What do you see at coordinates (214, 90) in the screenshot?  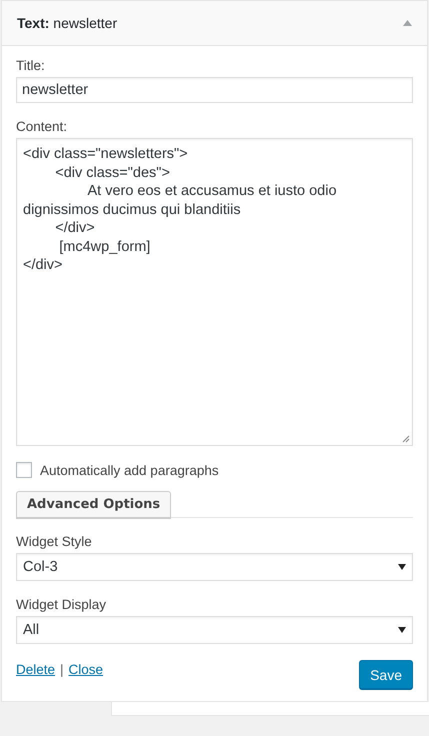 I see `title-input: newsletter` at bounding box center [214, 90].